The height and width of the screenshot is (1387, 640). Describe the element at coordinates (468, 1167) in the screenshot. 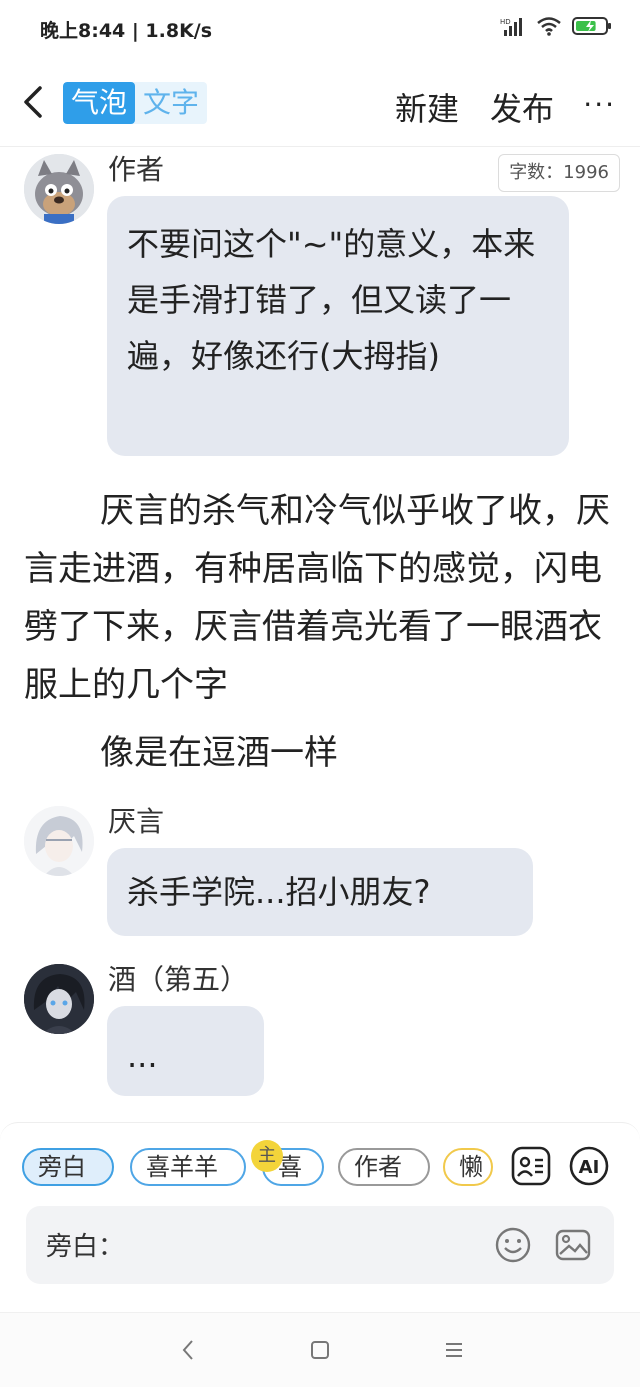

I see `chip-lan: 懒` at that location.